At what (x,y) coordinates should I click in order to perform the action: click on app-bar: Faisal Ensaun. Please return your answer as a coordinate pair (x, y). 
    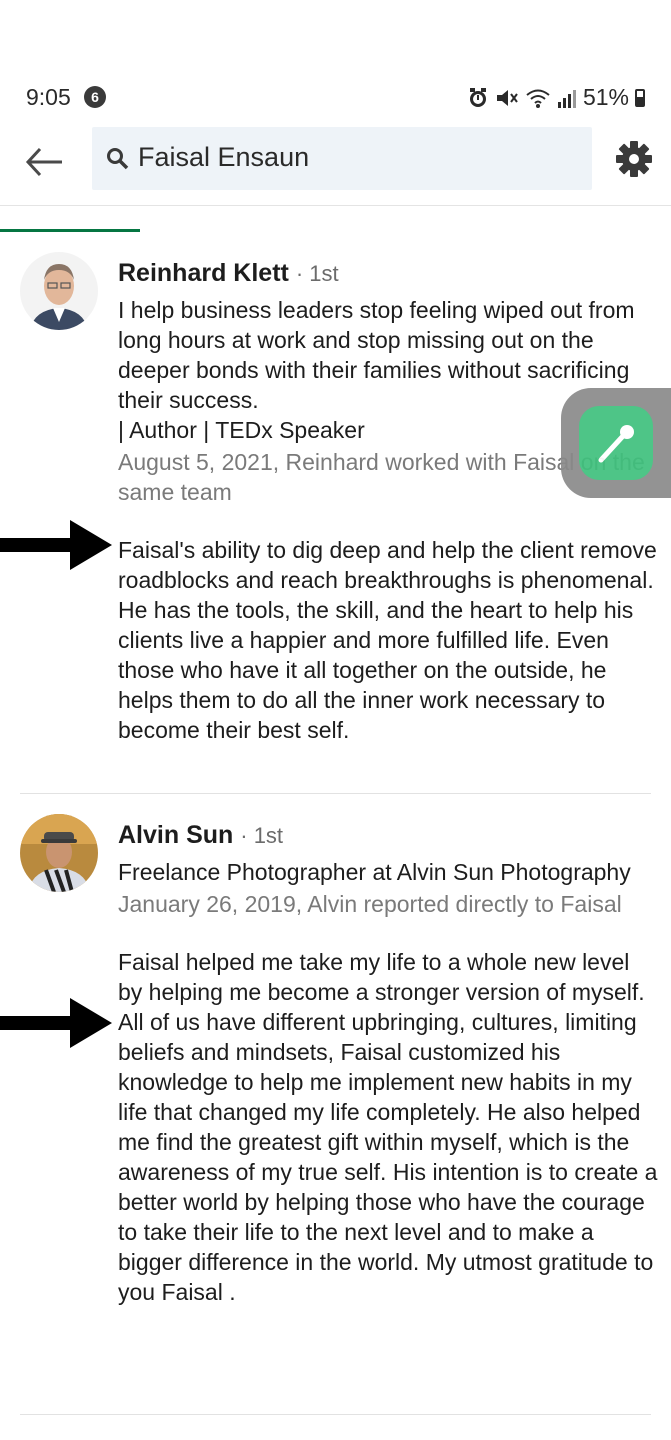
    Looking at the image, I should click on (335, 162).